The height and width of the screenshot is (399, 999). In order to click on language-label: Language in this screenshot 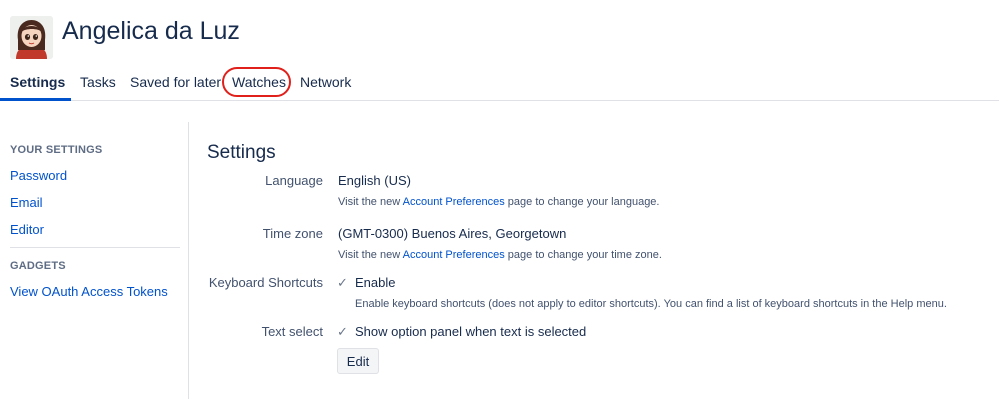, I will do `click(294, 180)`.